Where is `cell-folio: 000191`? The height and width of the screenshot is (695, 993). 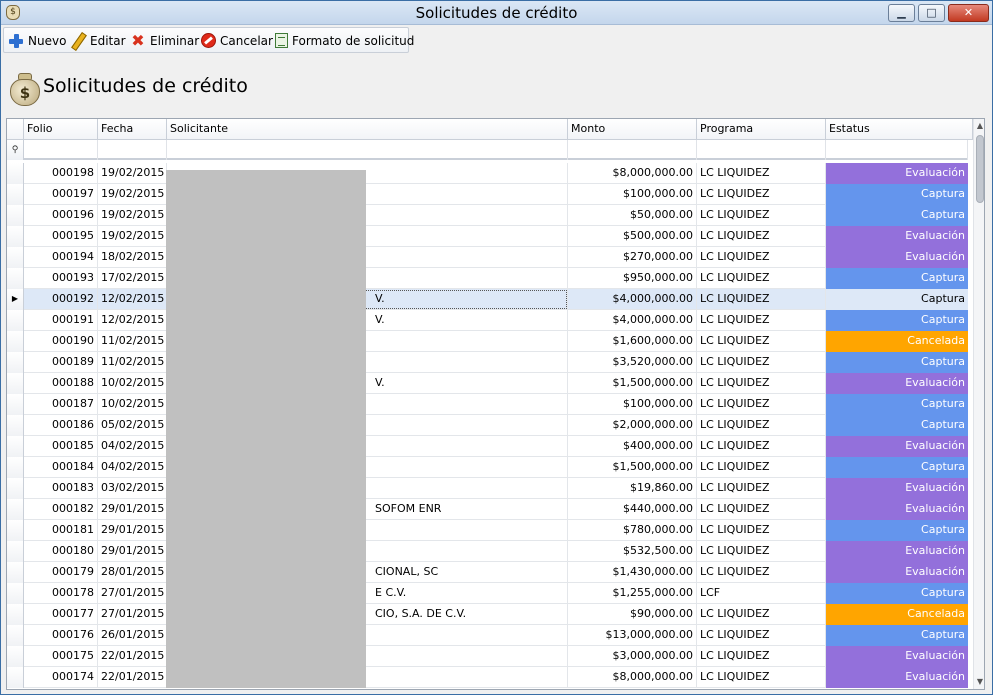
cell-folio: 000191 is located at coordinates (61, 320).